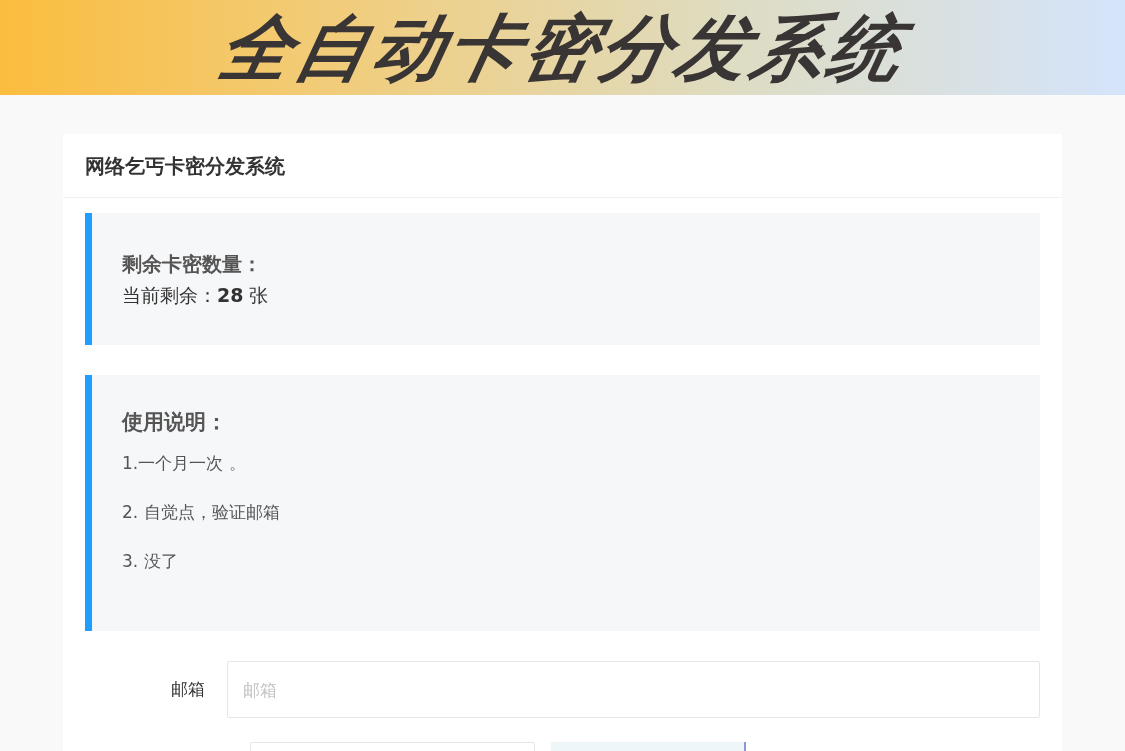  What do you see at coordinates (150, 561) in the screenshot?
I see `instruction-line: 3. 没了` at bounding box center [150, 561].